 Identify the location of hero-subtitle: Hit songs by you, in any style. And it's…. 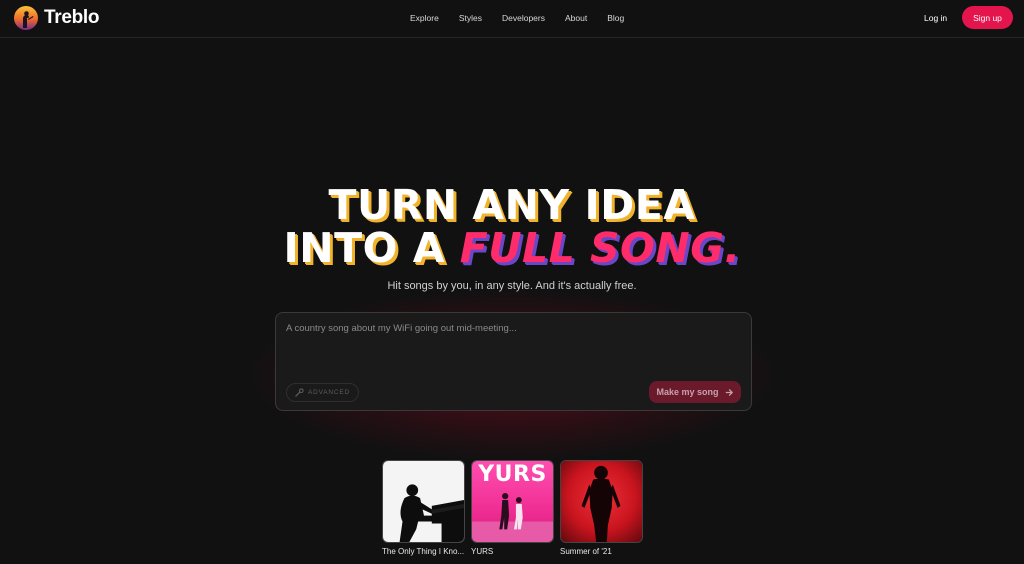
(512, 286).